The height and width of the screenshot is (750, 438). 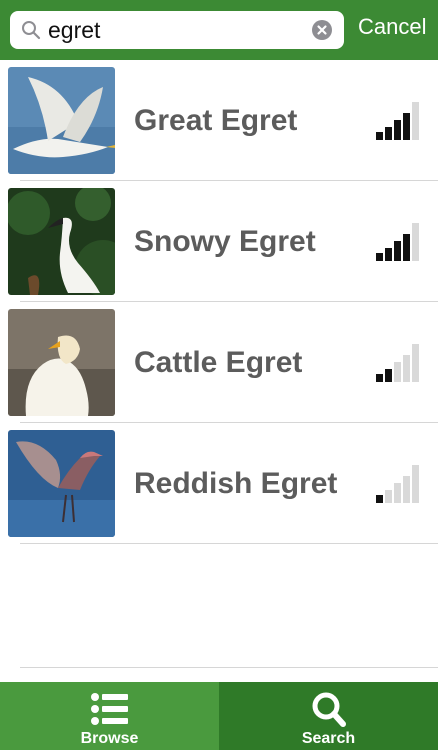 What do you see at coordinates (236, 483) in the screenshot?
I see `bird-name: Reddish Egret` at bounding box center [236, 483].